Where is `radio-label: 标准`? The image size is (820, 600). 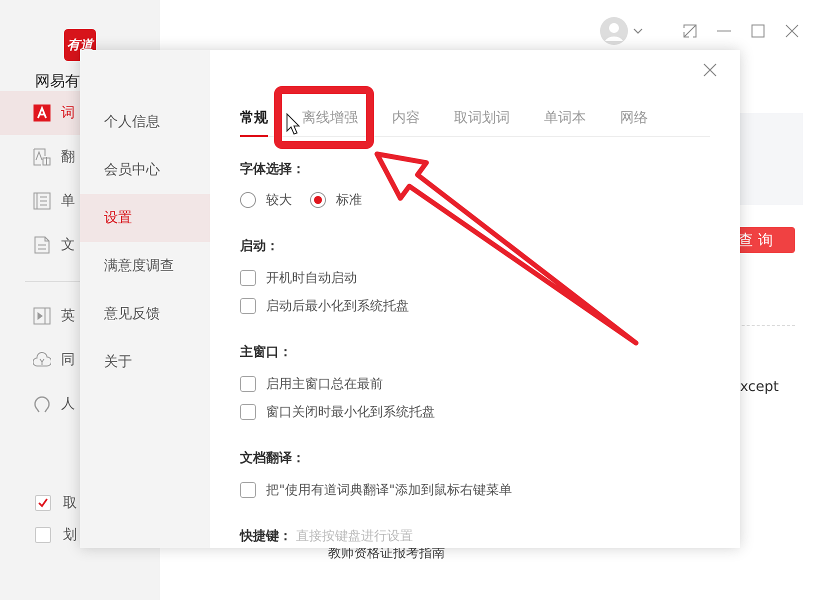
radio-label: 标准 is located at coordinates (349, 200).